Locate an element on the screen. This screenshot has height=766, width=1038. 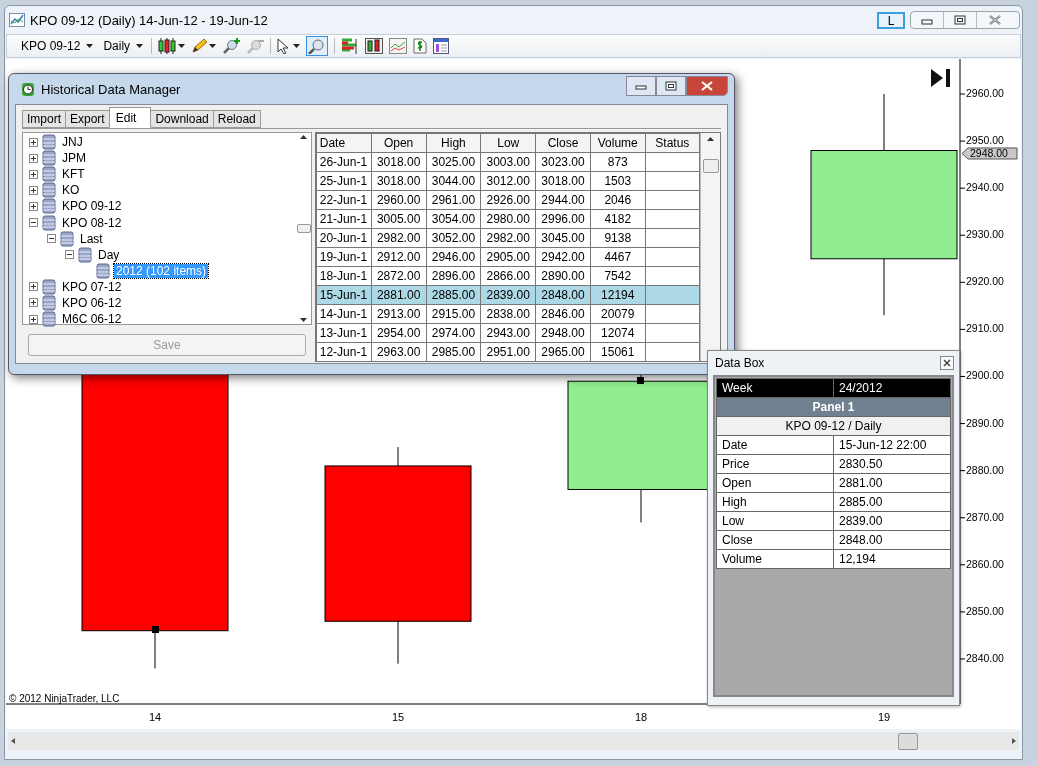
table-row: 18-Jun-1 2872.00 2896.00 2866.00 2890.00 7542 is located at coordinates (508, 276).